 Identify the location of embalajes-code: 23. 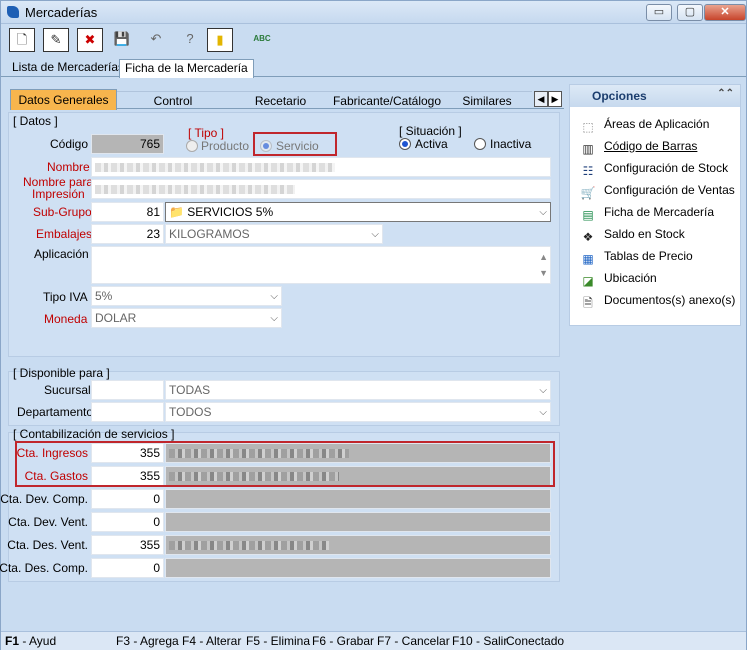
(127, 234).